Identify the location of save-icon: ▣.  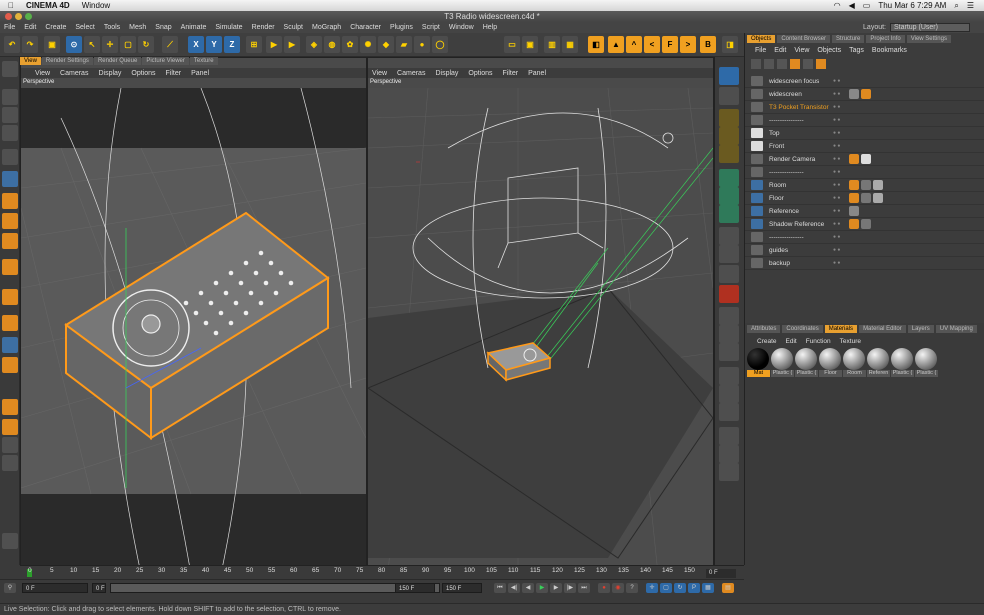
(52, 44).